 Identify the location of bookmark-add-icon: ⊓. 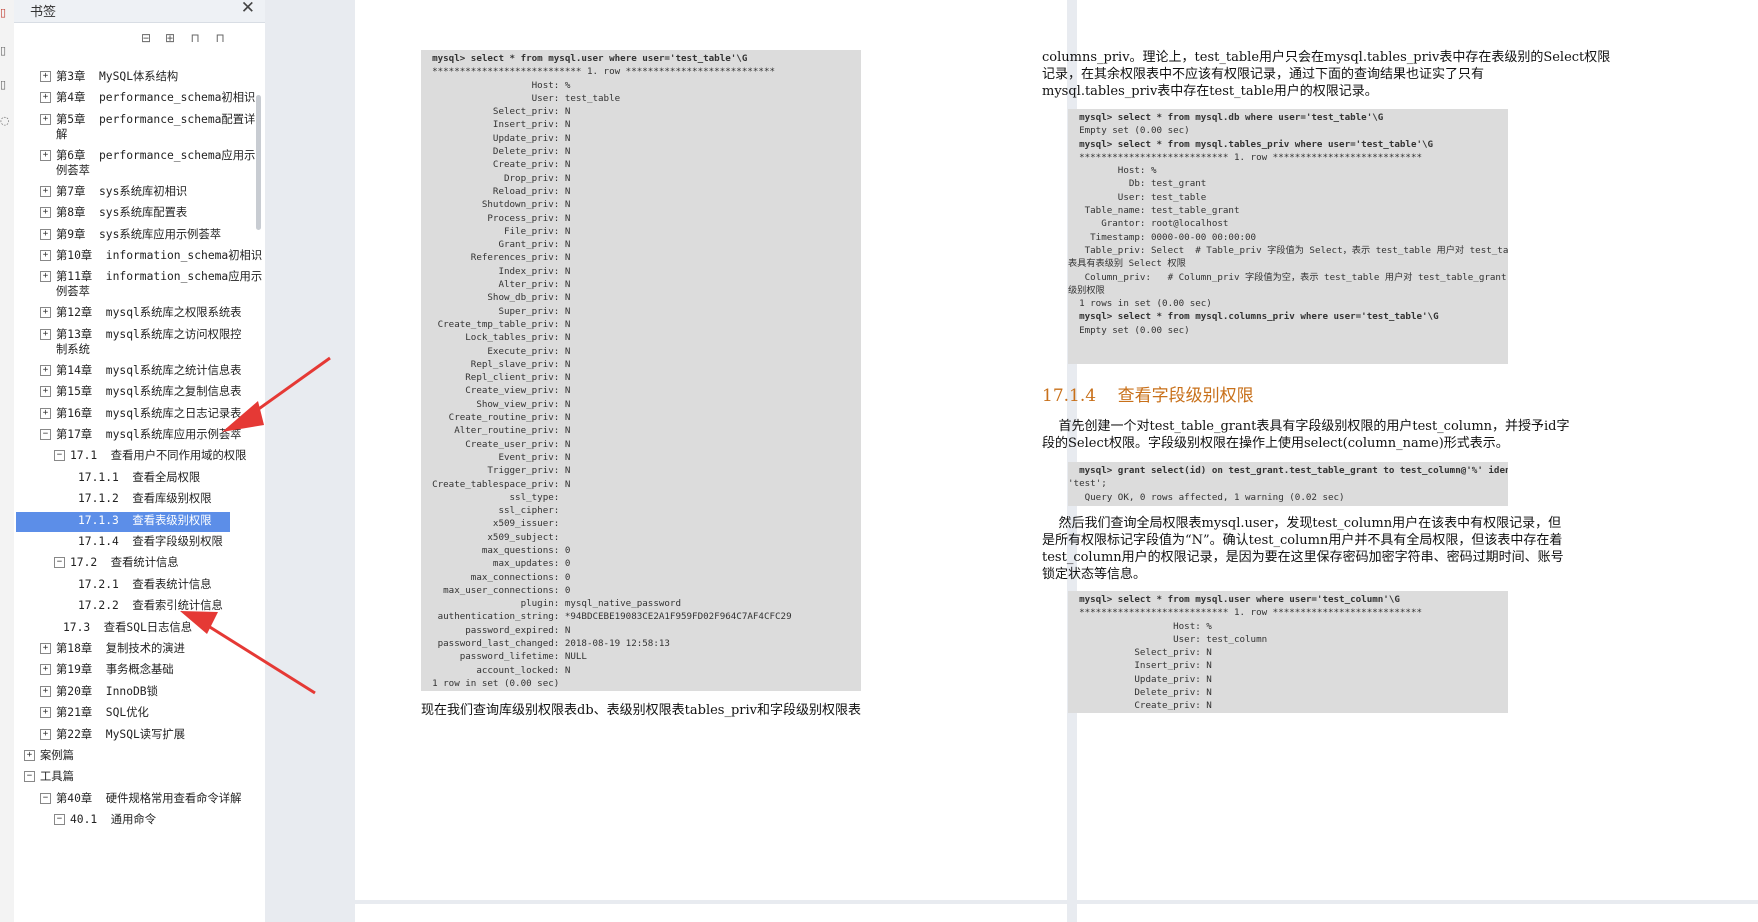
(195, 38).